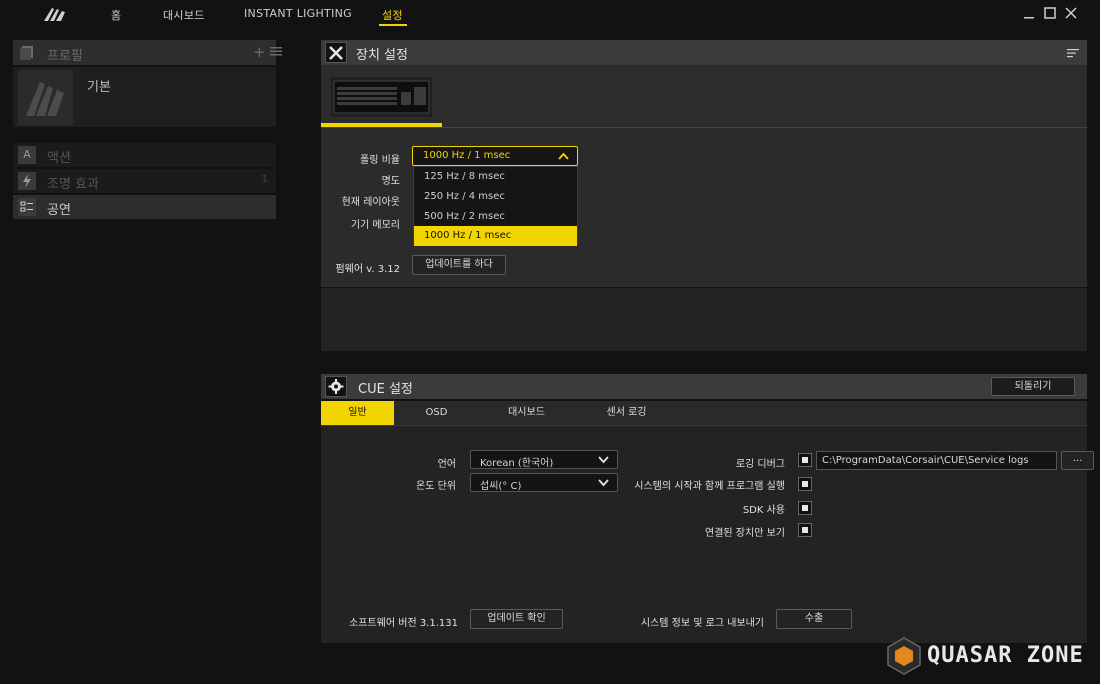 The image size is (1100, 684). Describe the element at coordinates (1050, 13) in the screenshot. I see `maximize-icon` at that location.